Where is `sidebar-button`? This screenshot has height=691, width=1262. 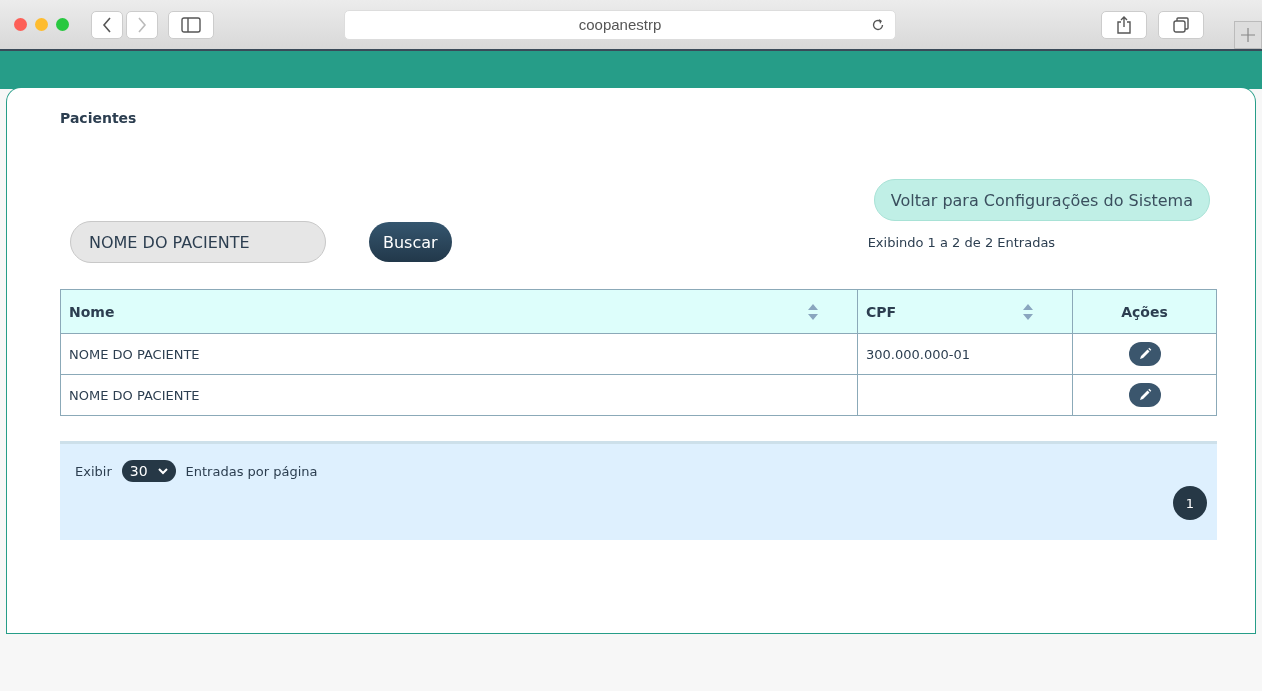 sidebar-button is located at coordinates (191, 24).